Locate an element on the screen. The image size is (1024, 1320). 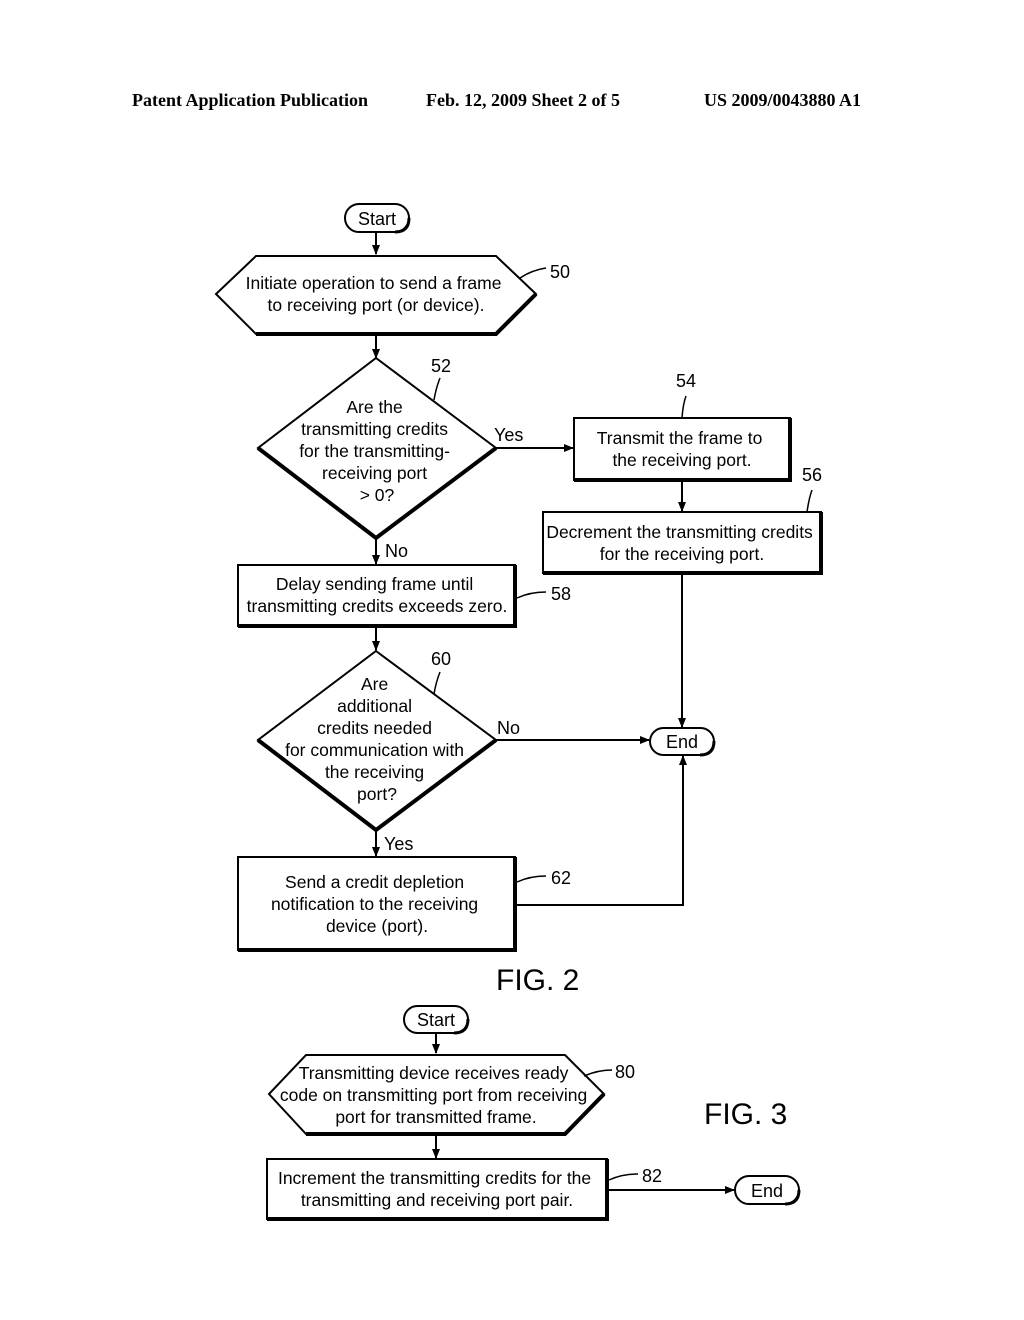
fig3-start-label: Start is located at coordinates (436, 1020).